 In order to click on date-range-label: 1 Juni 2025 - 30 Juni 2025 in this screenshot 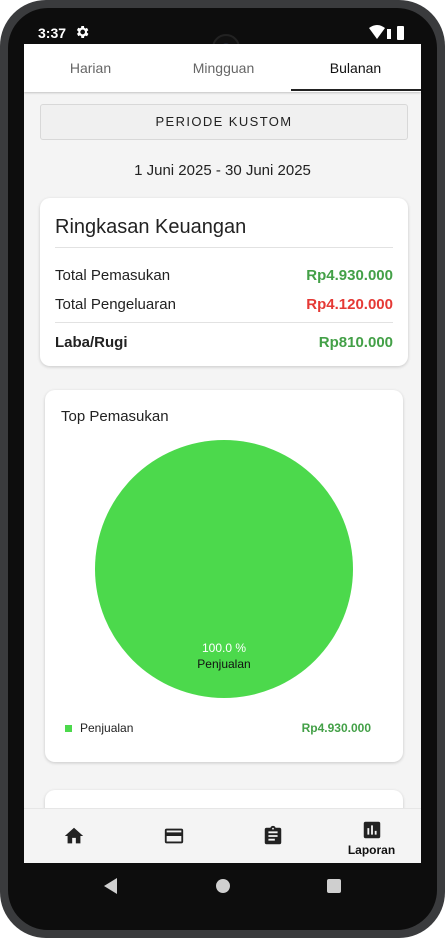, I will do `click(222, 170)`.